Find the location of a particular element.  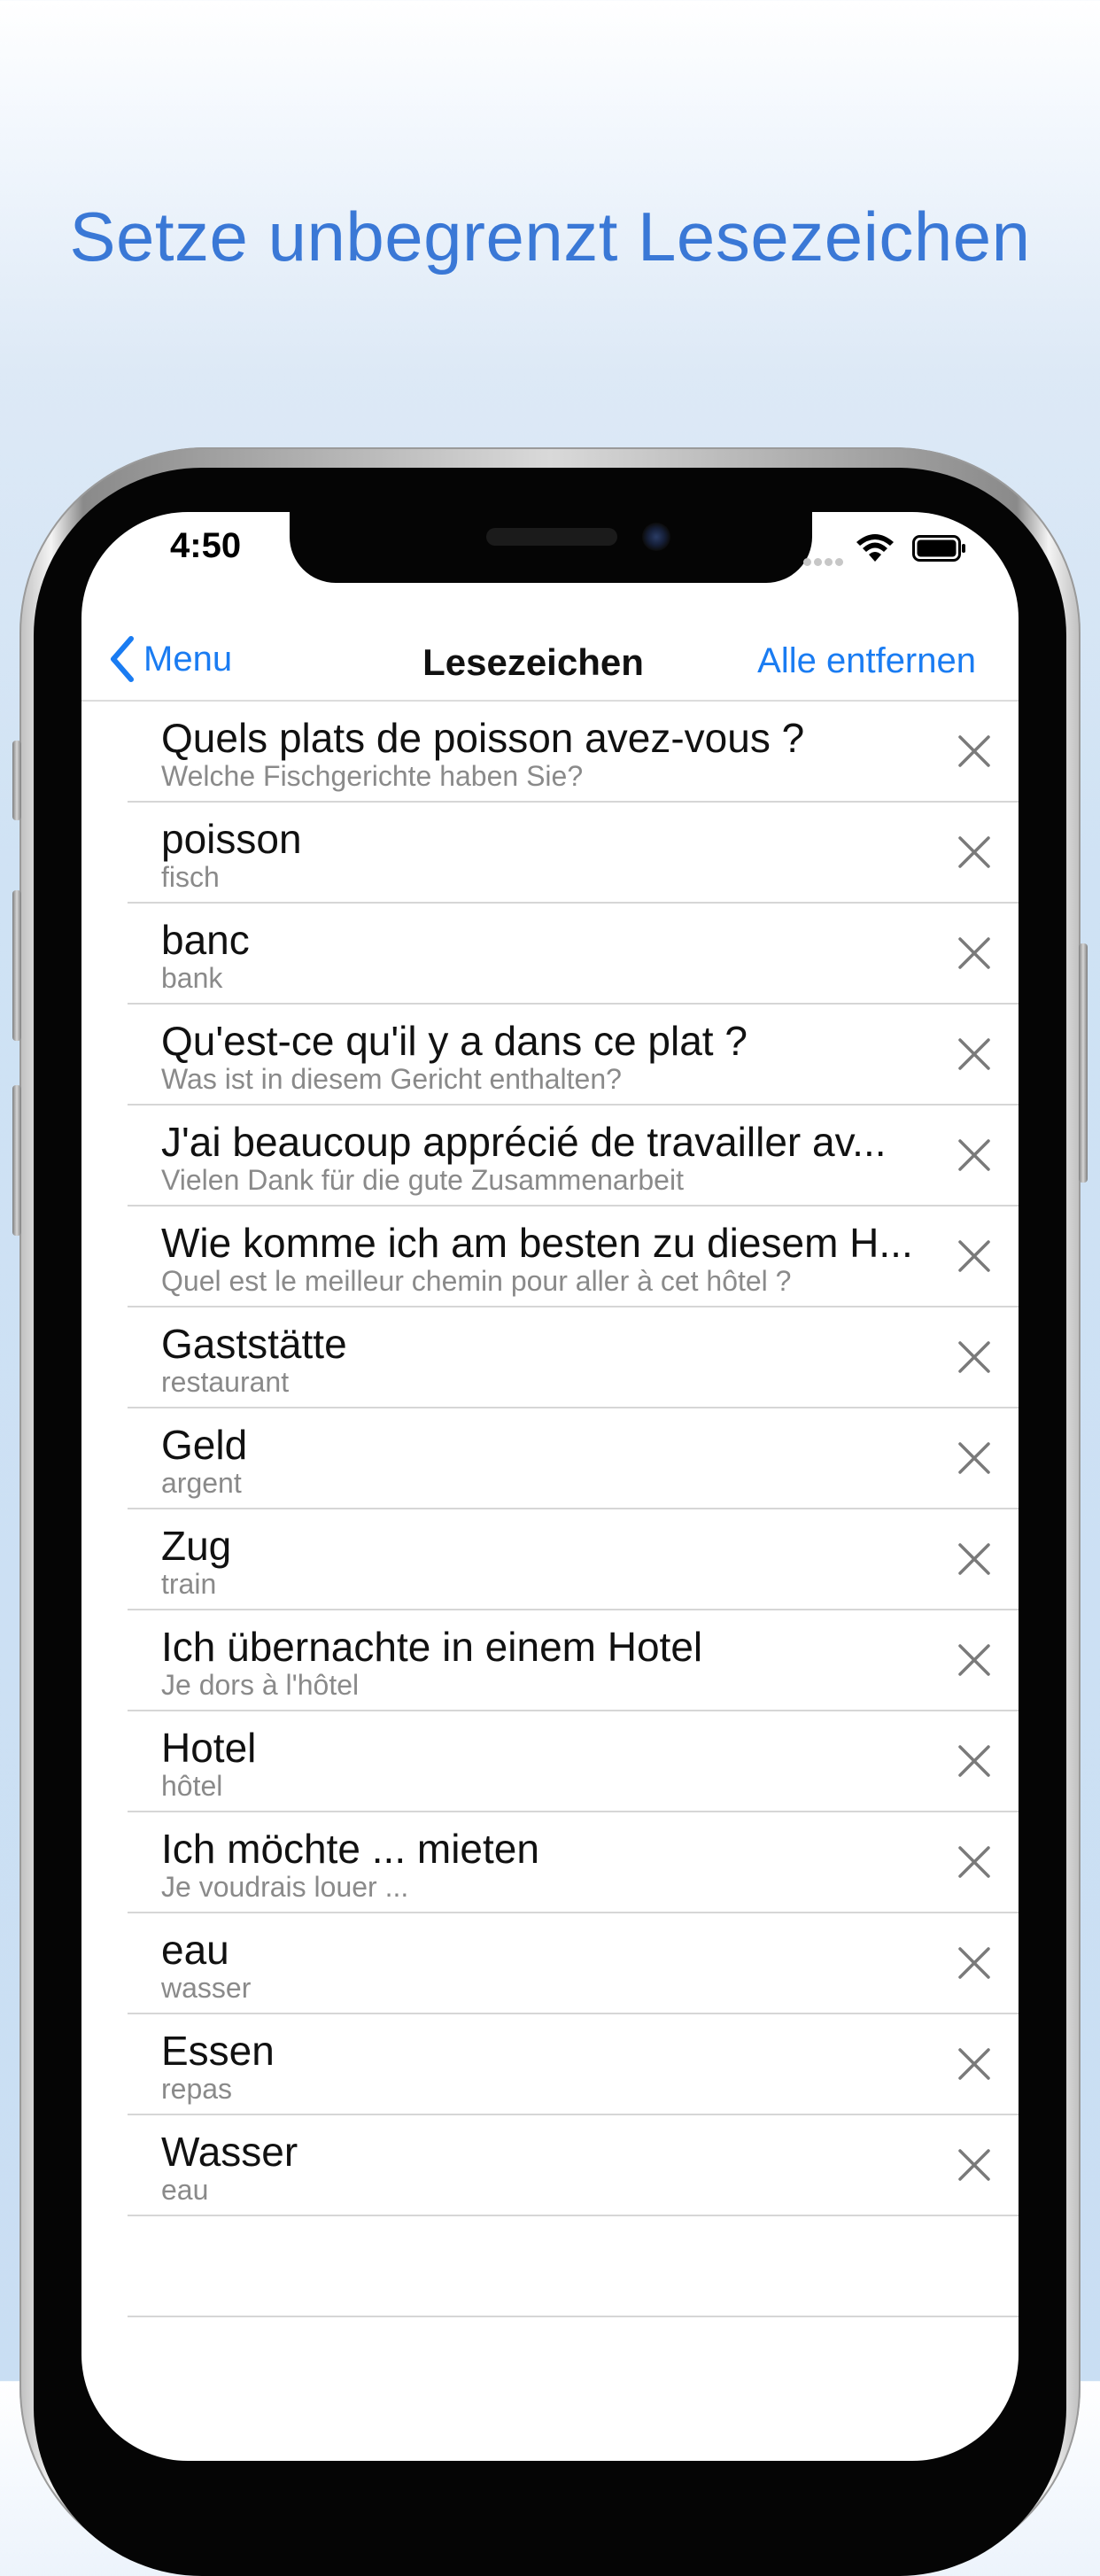

bookmark-translation: hôtel is located at coordinates (192, 1786).